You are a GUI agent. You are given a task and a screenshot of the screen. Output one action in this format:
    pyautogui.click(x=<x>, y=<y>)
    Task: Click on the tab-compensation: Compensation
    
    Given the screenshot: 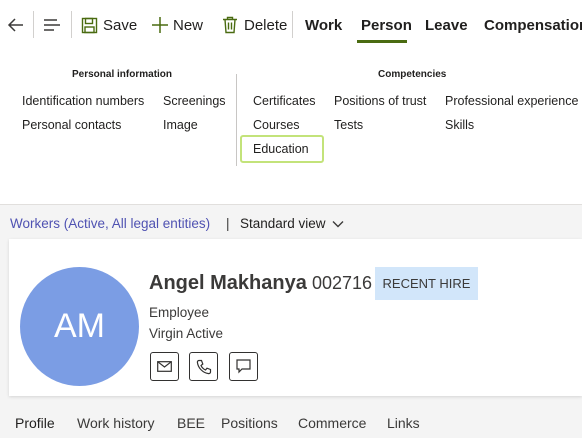 What is the action you would take?
    pyautogui.click(x=533, y=25)
    